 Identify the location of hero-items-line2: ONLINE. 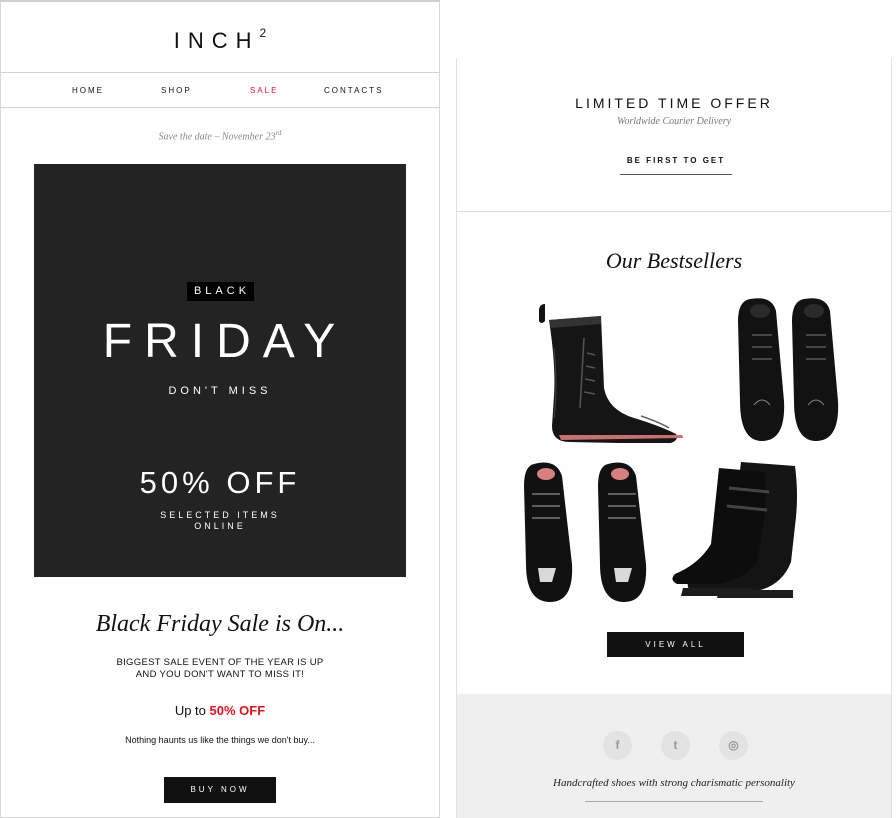
(220, 526).